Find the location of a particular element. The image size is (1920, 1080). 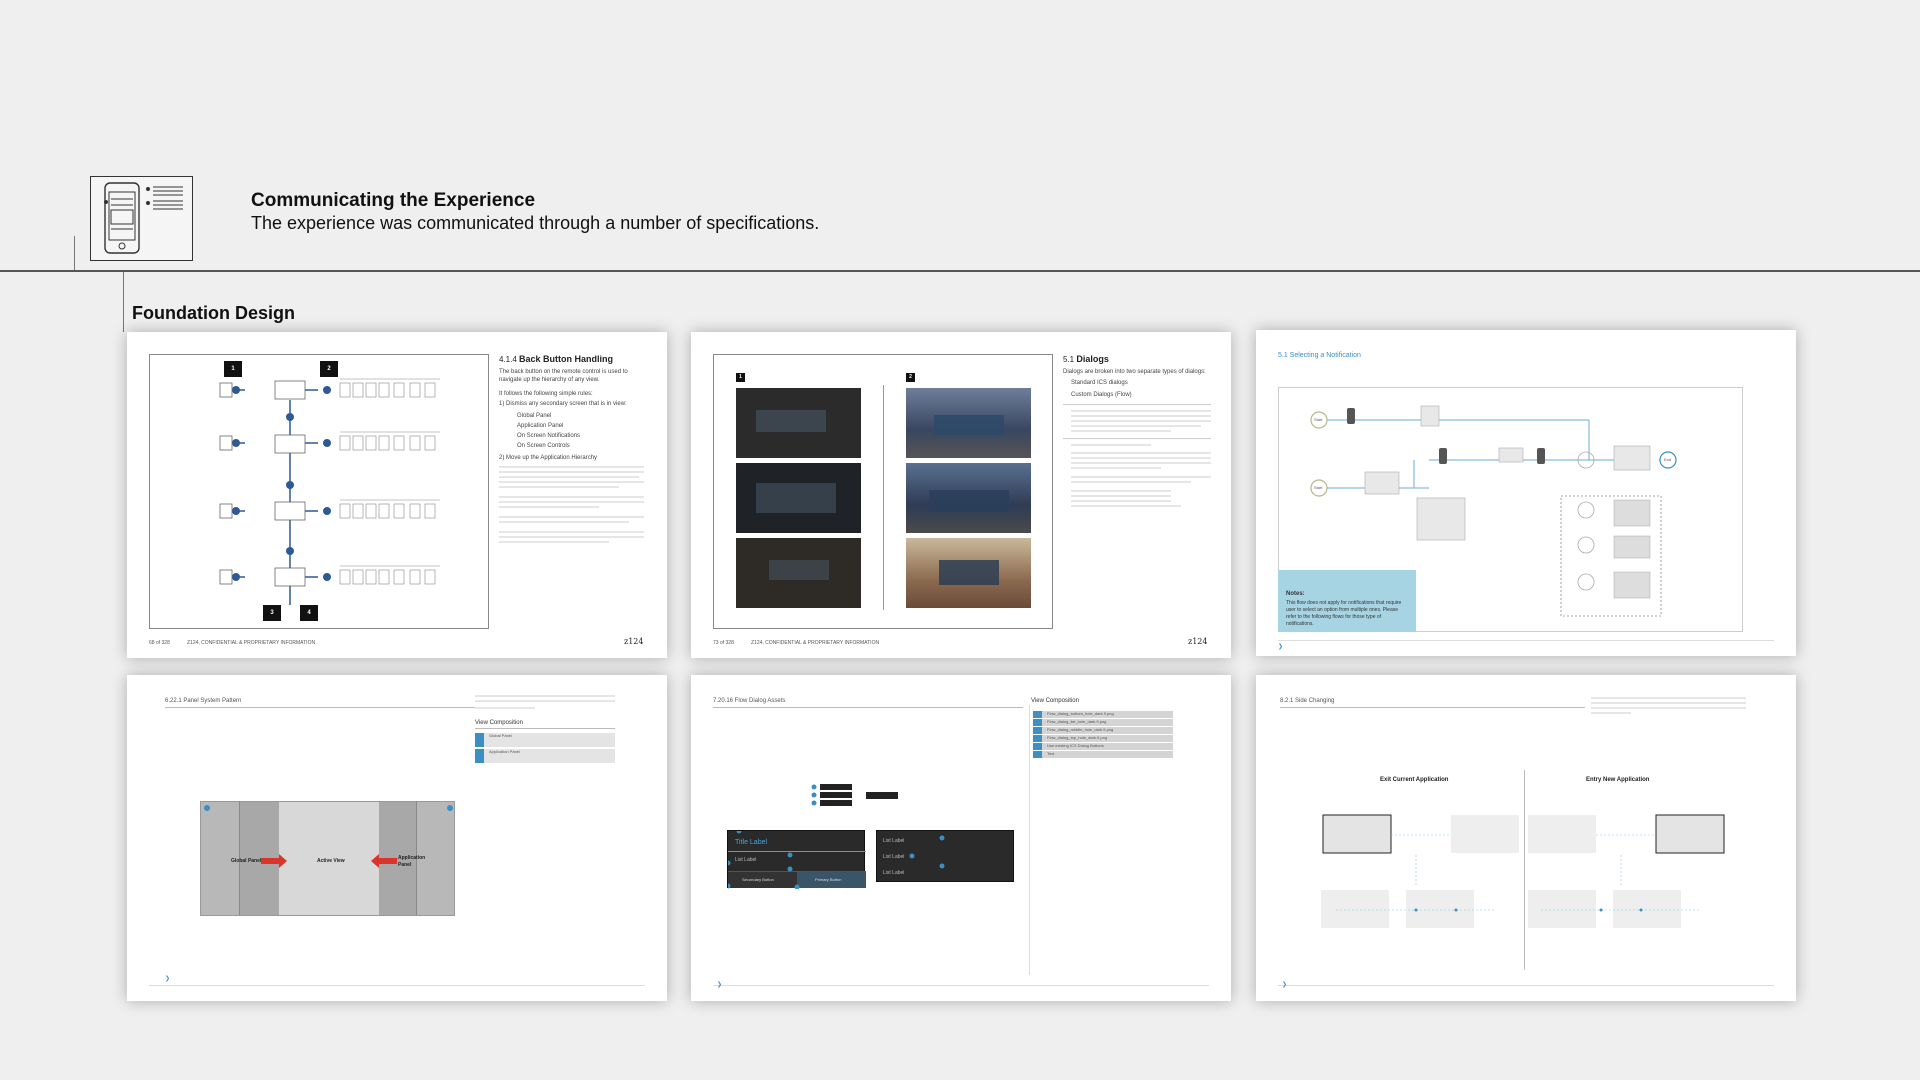

composition-row: Application Panel is located at coordinates (545, 756).